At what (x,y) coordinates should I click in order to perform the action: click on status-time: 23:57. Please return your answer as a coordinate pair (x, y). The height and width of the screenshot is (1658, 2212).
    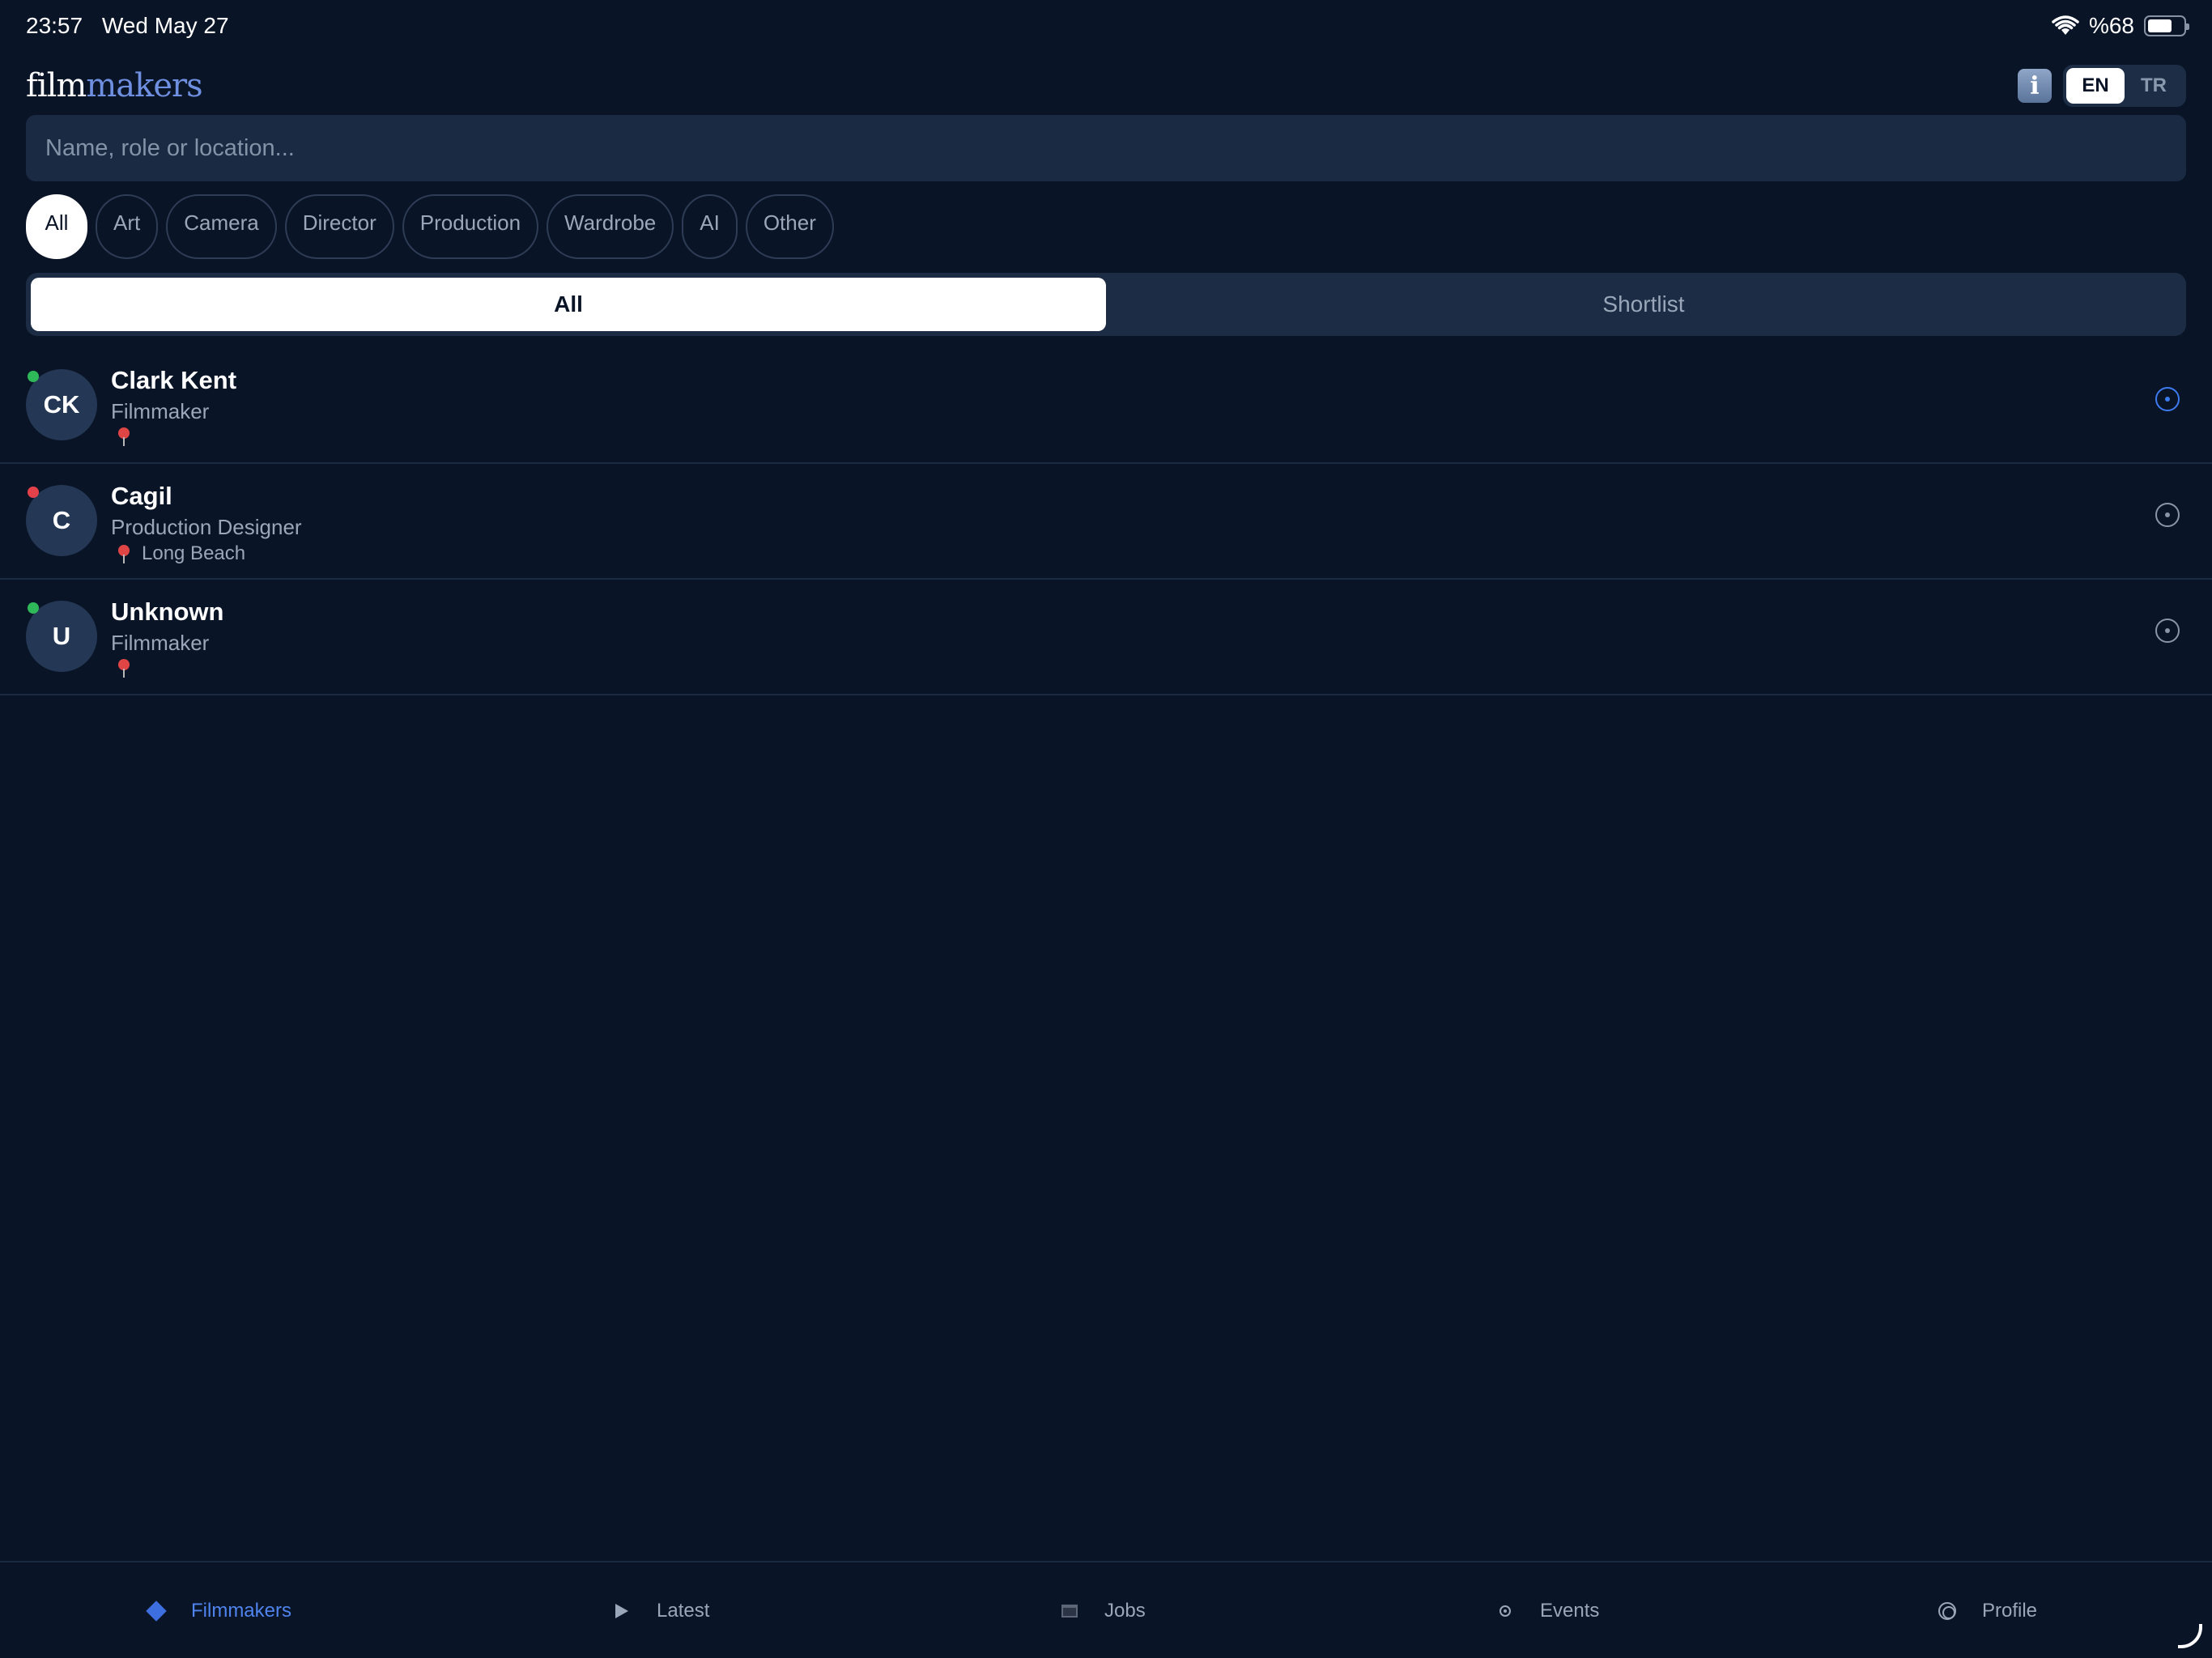
    Looking at the image, I should click on (55, 25).